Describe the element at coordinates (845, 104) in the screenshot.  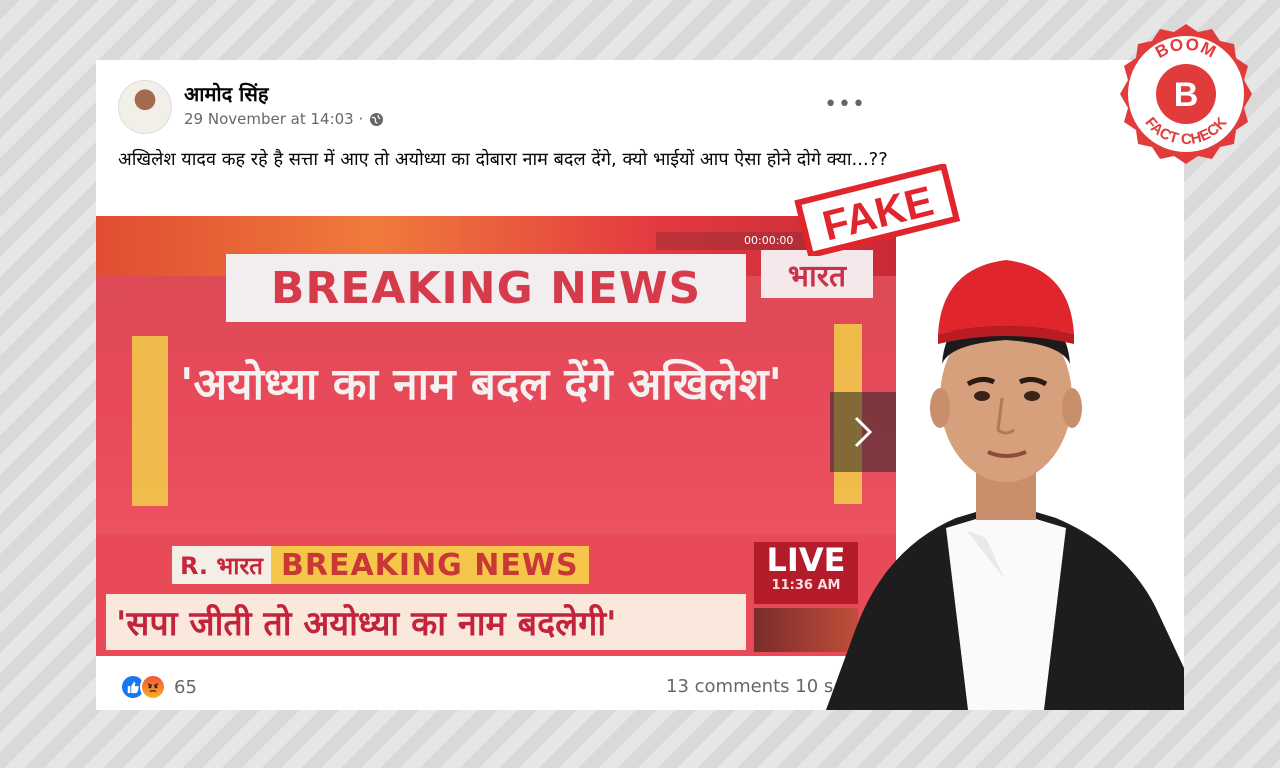
I see `more-options-icon: •••` at that location.